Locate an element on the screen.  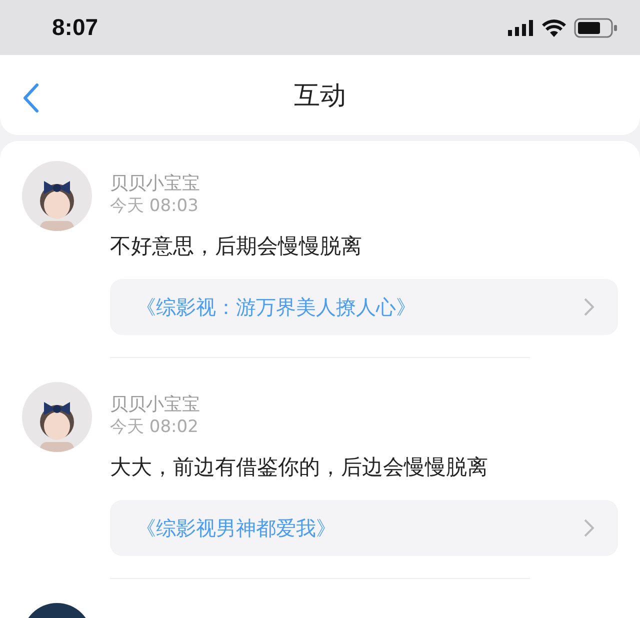
book-link: 《综影视：游万界美人撩人心》 is located at coordinates (364, 307).